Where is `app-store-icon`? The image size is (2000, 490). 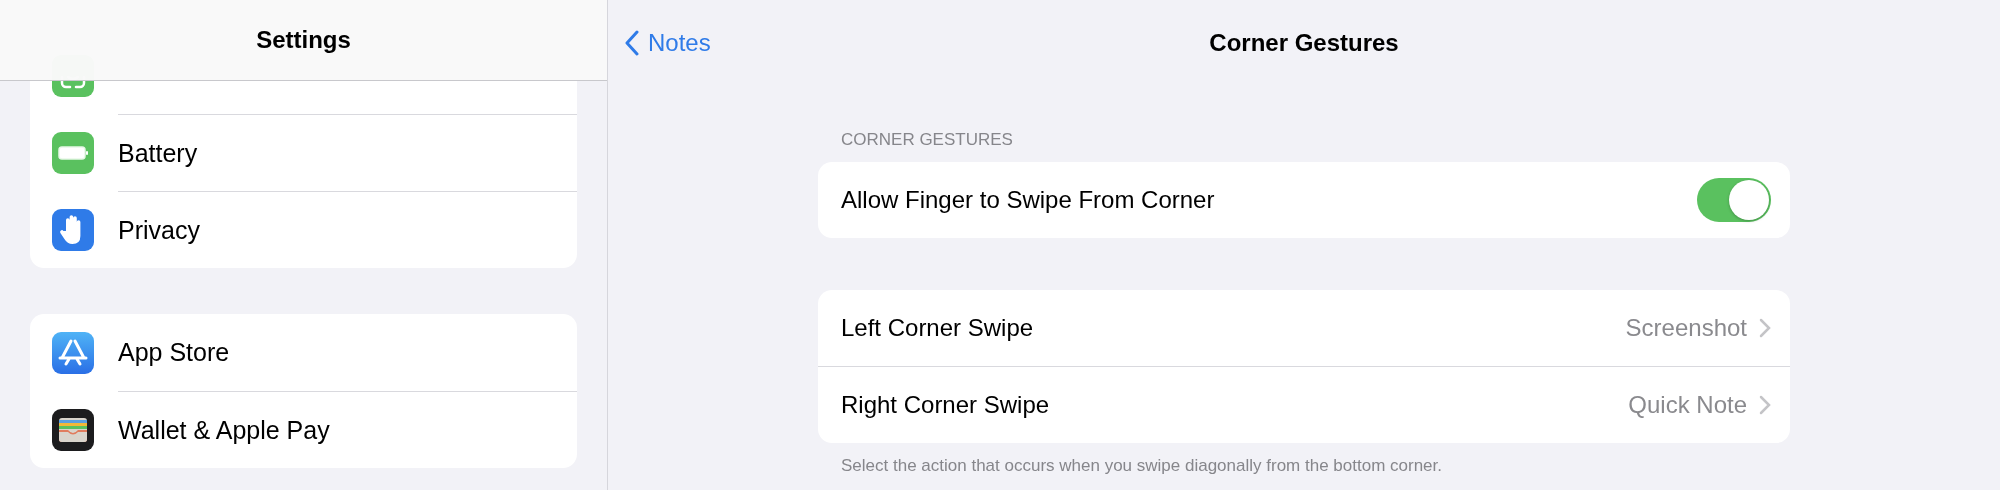 app-store-icon is located at coordinates (73, 352).